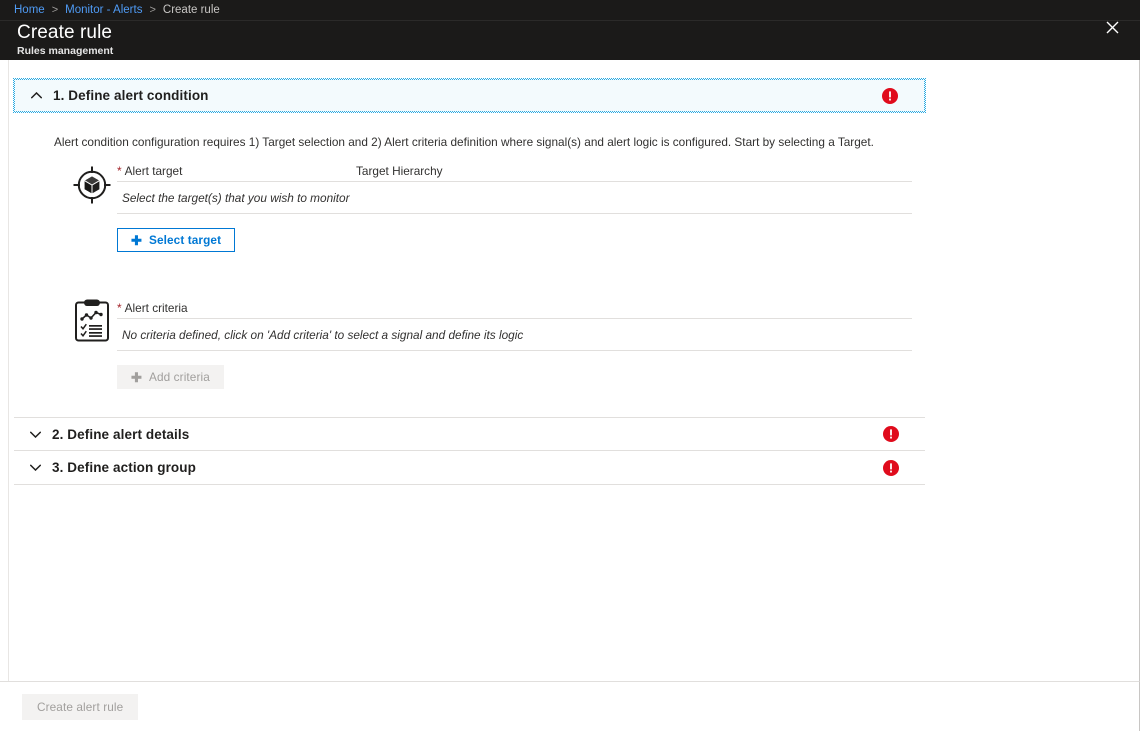 The height and width of the screenshot is (731, 1140). Describe the element at coordinates (103, 10) in the screenshot. I see `breadcrumb-item-monitor-alerts: Monitor - Alerts` at that location.